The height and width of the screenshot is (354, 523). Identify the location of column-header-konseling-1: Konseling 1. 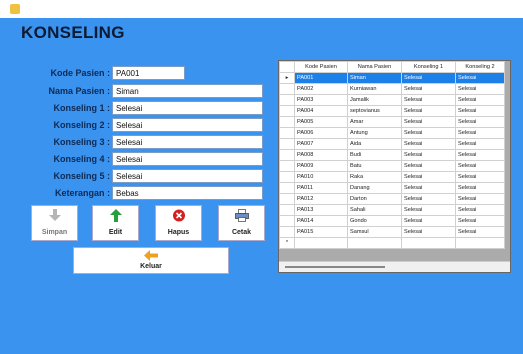
(428, 67).